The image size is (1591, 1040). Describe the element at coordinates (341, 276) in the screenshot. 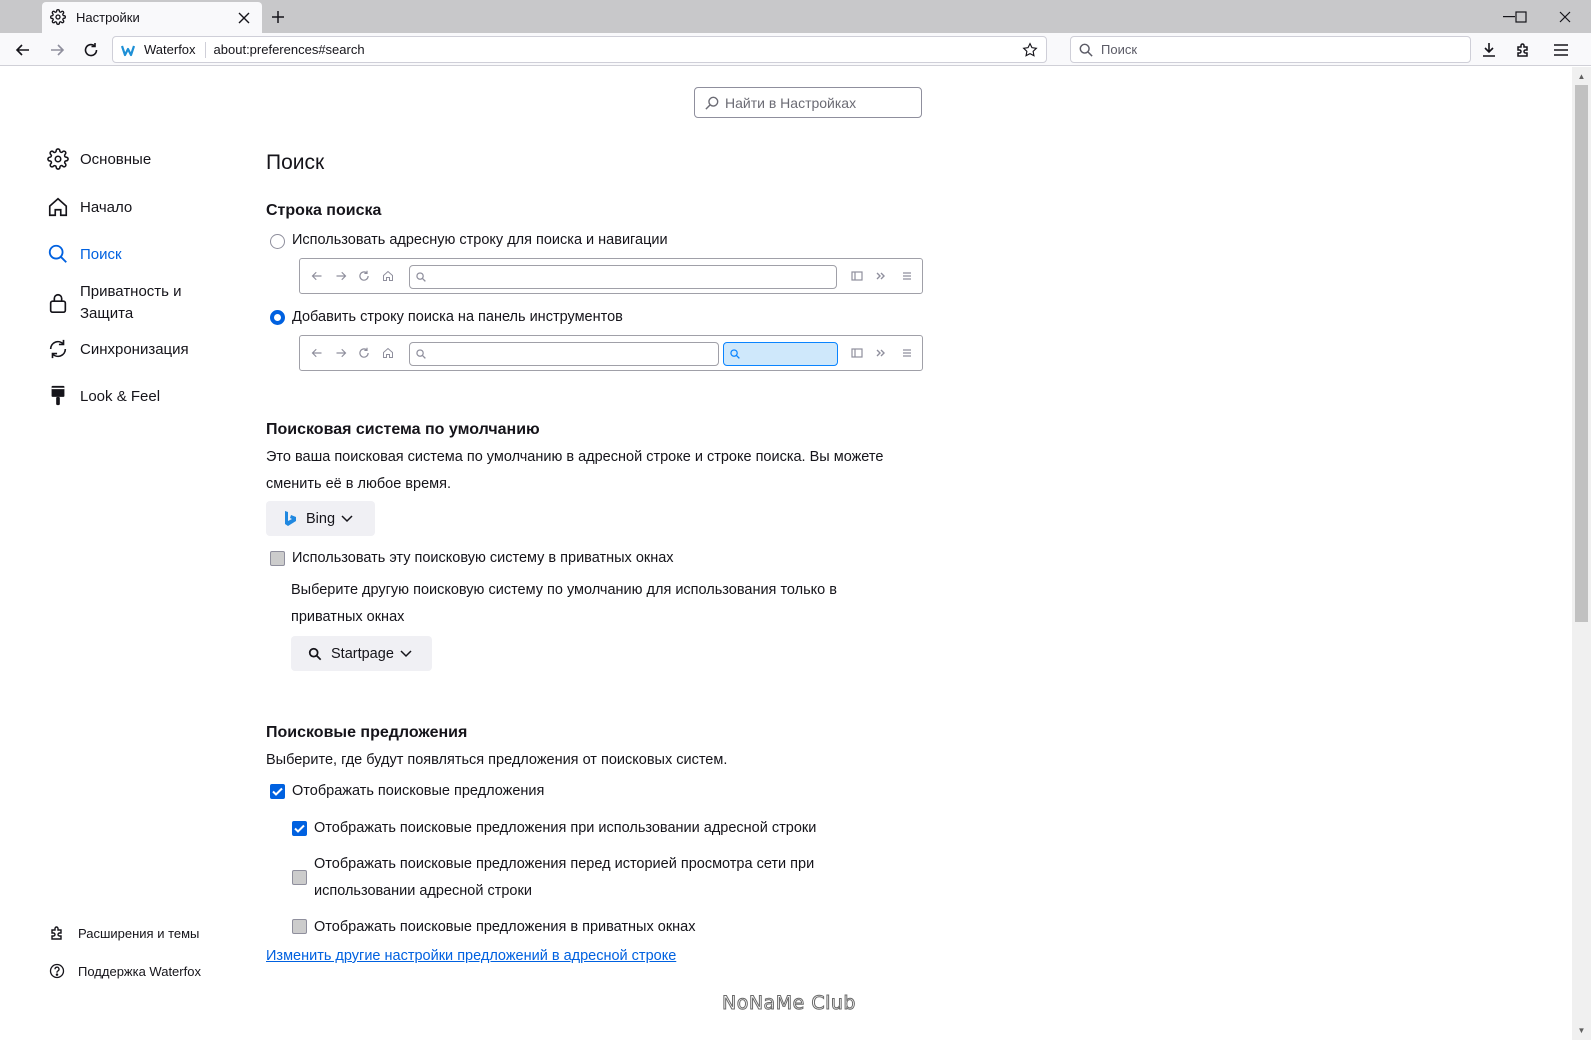

I see `forward-arrow-icon` at that location.